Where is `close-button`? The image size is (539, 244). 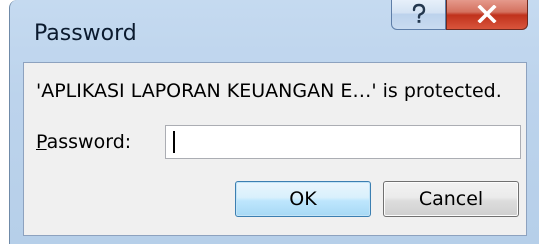 close-button is located at coordinates (487, 15).